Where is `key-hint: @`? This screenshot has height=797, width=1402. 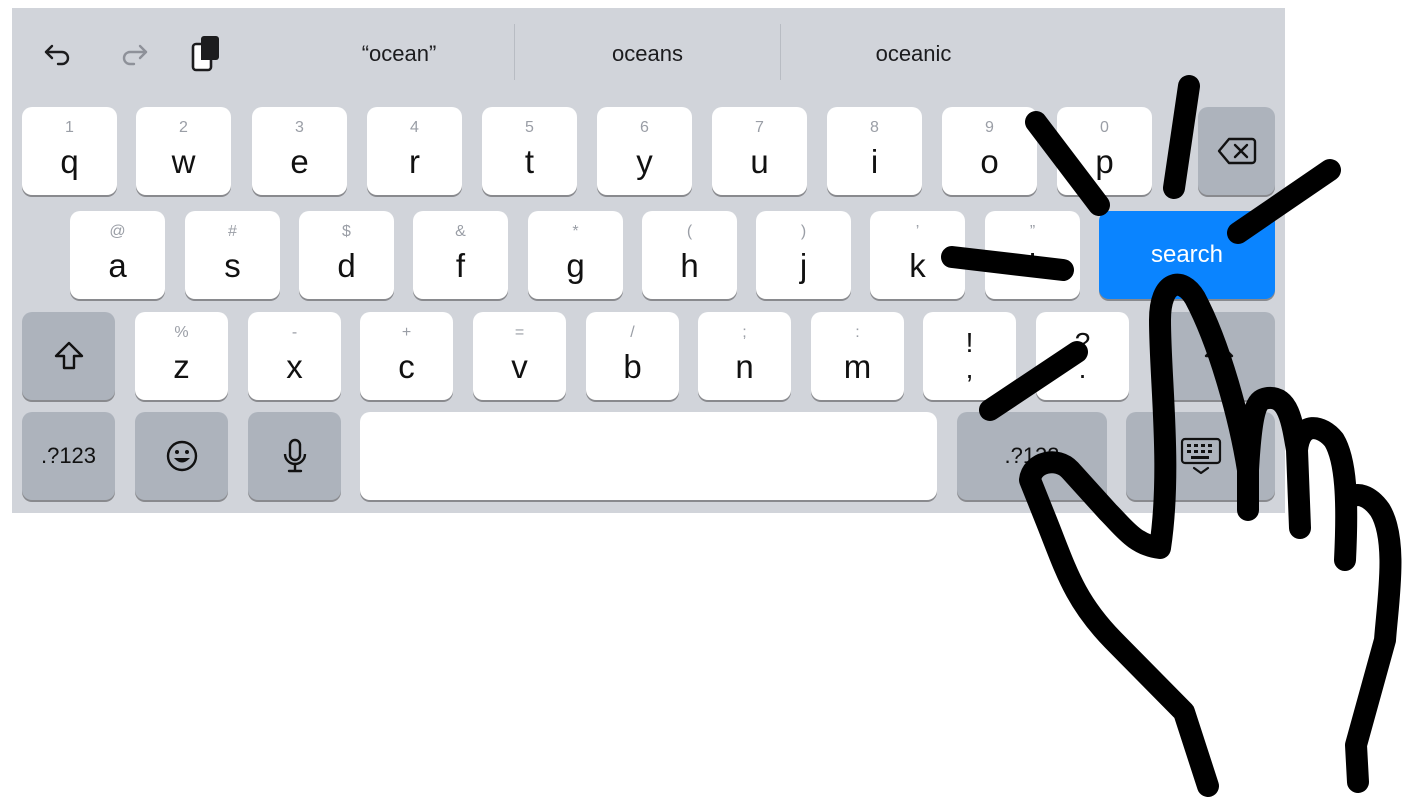
key-hint: @ is located at coordinates (117, 231).